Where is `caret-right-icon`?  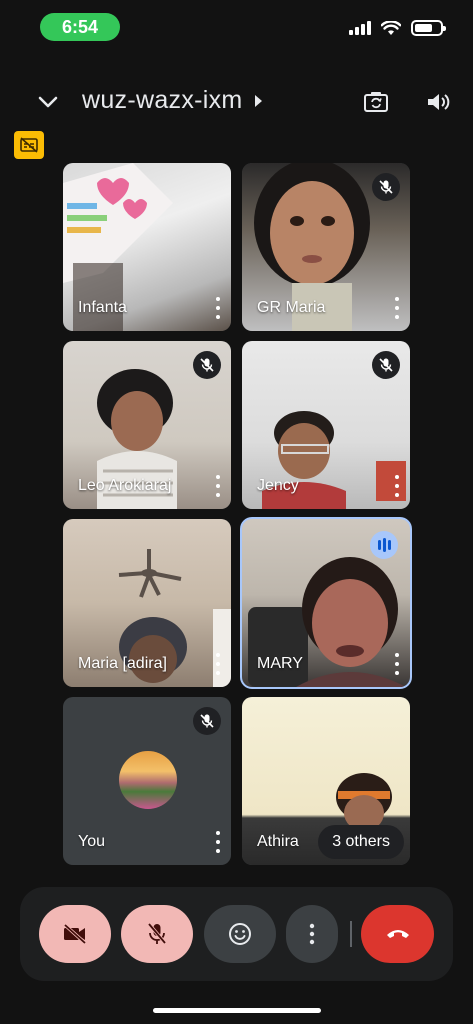
caret-right-icon is located at coordinates (258, 100).